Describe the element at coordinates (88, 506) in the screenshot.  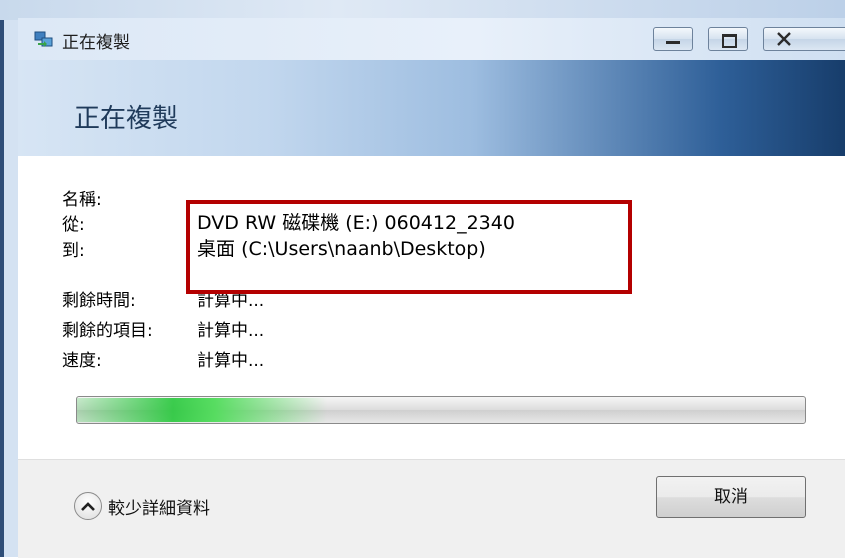
I see `chevron-up-icon` at that location.